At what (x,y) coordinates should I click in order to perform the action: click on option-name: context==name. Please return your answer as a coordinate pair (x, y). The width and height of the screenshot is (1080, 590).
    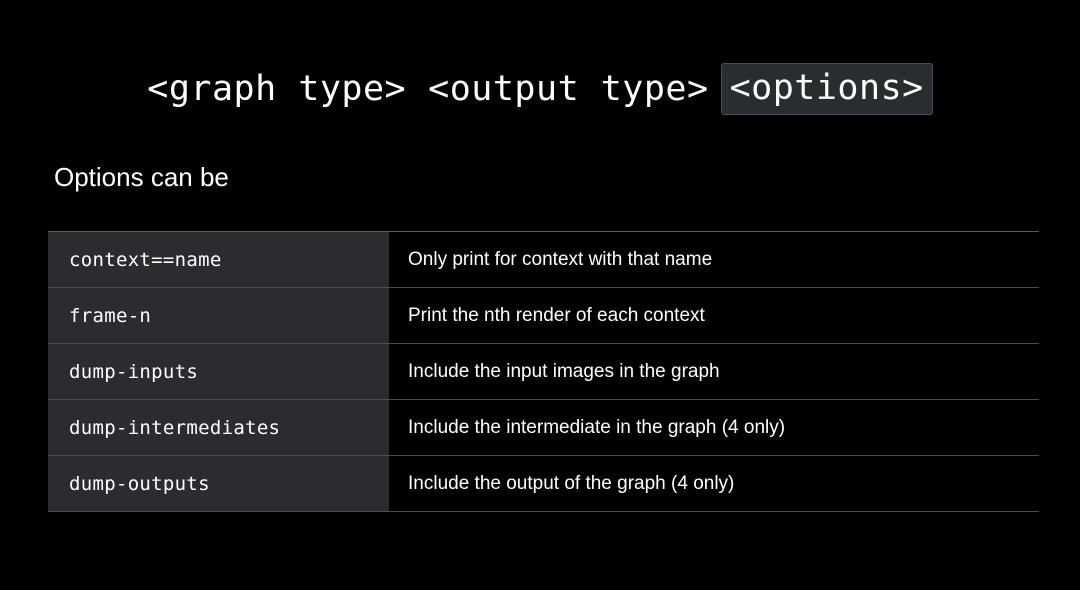
    Looking at the image, I should click on (218, 259).